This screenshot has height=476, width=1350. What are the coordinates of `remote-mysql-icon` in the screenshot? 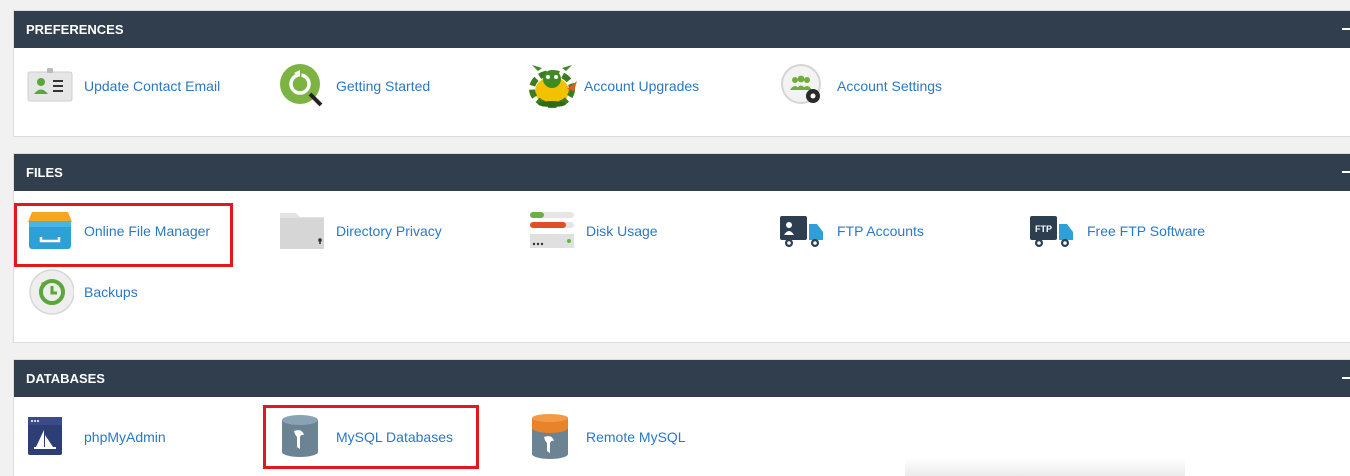 It's located at (552, 437).